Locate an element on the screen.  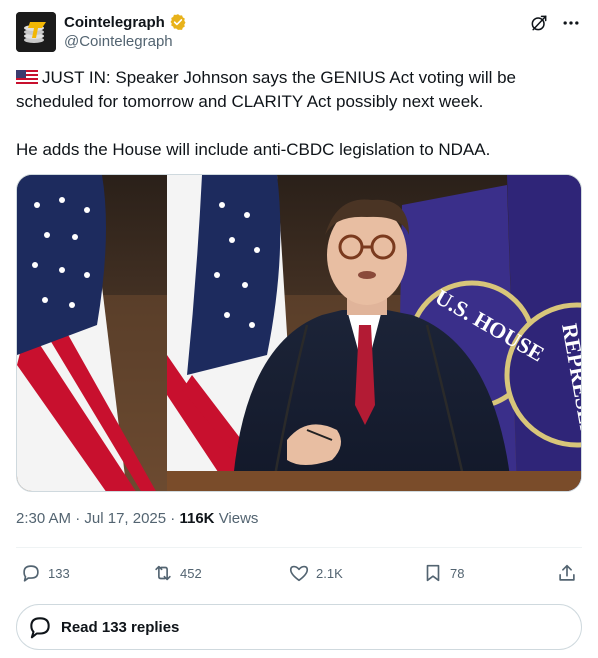
tweet-time: 2:30 AM is located at coordinates (43, 518).